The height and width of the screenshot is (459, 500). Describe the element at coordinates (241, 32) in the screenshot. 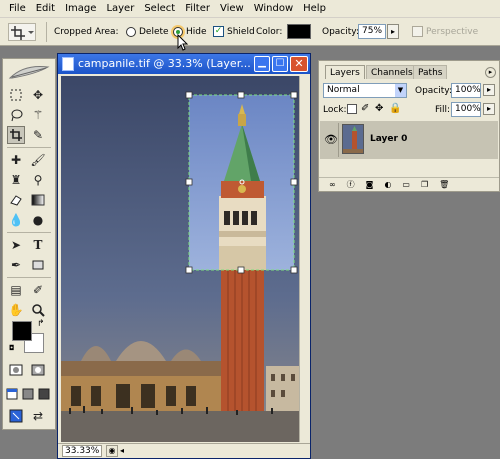

I see `shield-label: Shield` at that location.